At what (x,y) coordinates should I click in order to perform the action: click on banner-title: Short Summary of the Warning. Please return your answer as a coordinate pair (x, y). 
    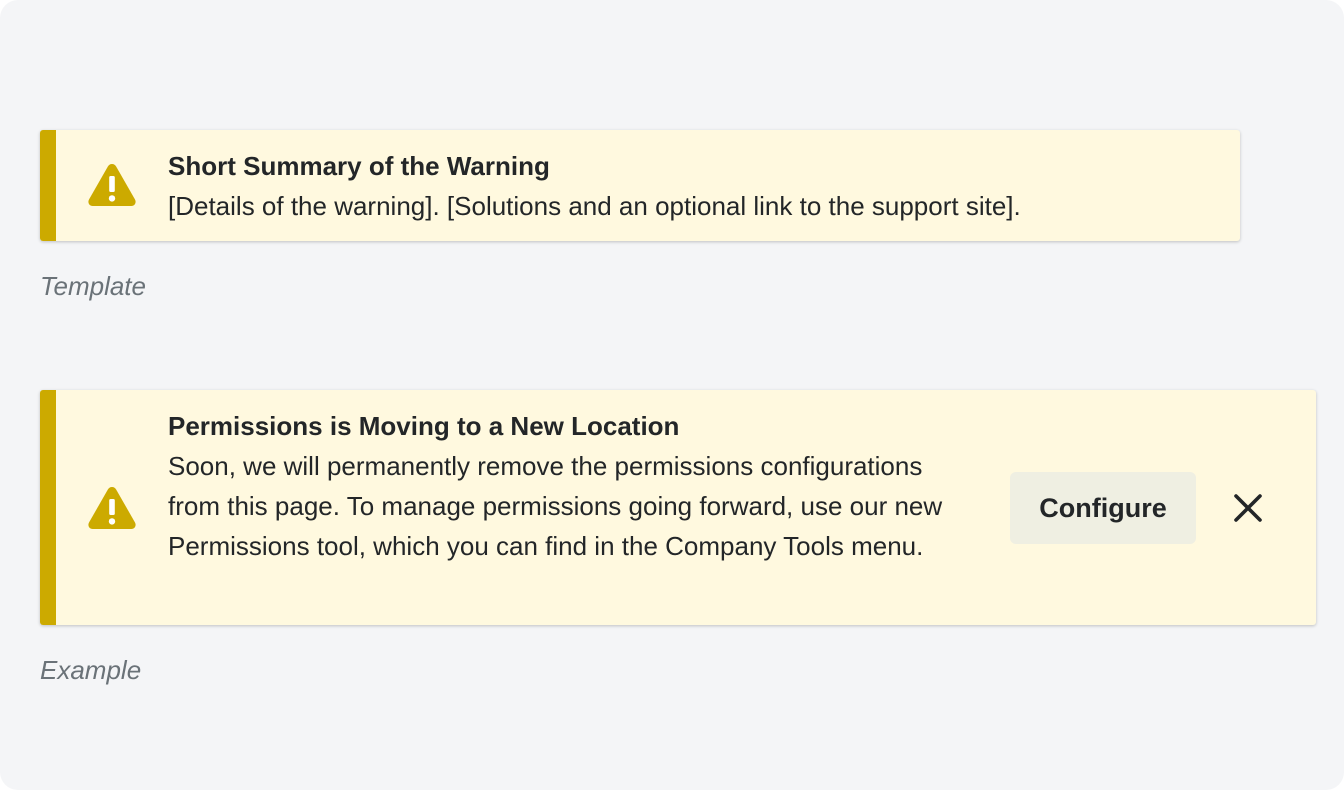
    Looking at the image, I should click on (359, 166).